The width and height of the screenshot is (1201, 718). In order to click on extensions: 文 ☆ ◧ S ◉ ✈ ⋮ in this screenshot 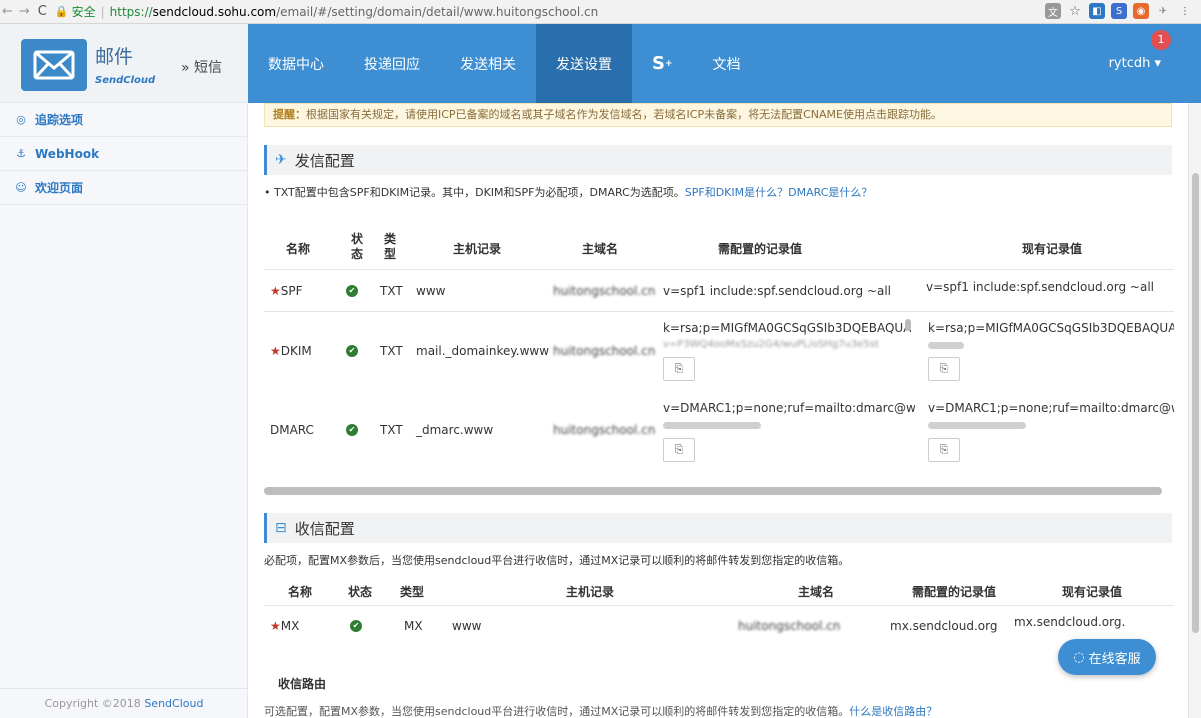, I will do `click(1119, 11)`.